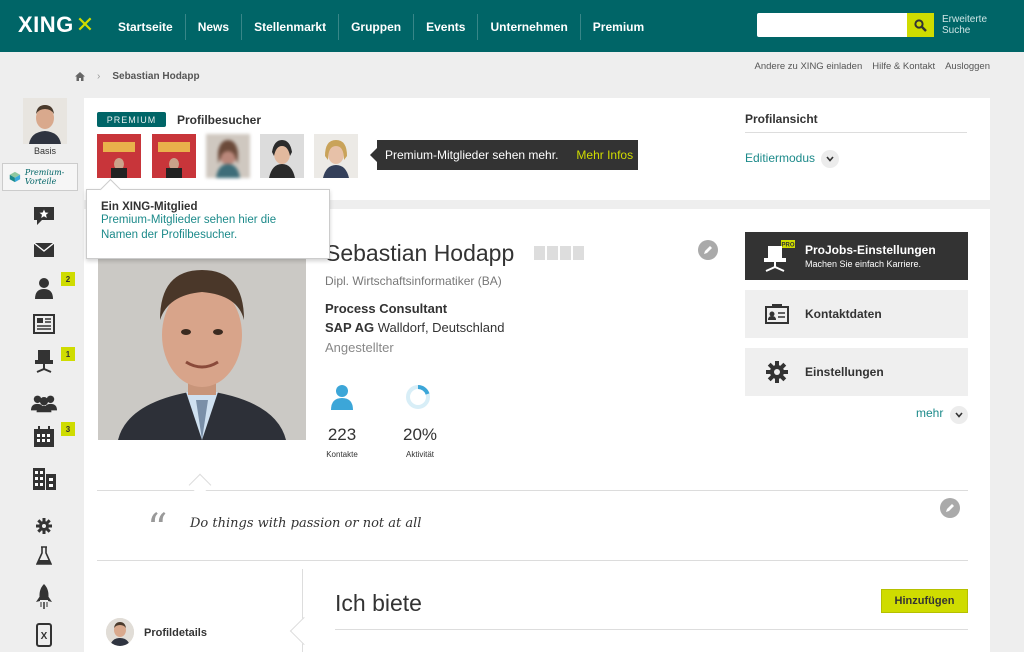  What do you see at coordinates (418, 397) in the screenshot?
I see `activity-ring-icon` at bounding box center [418, 397].